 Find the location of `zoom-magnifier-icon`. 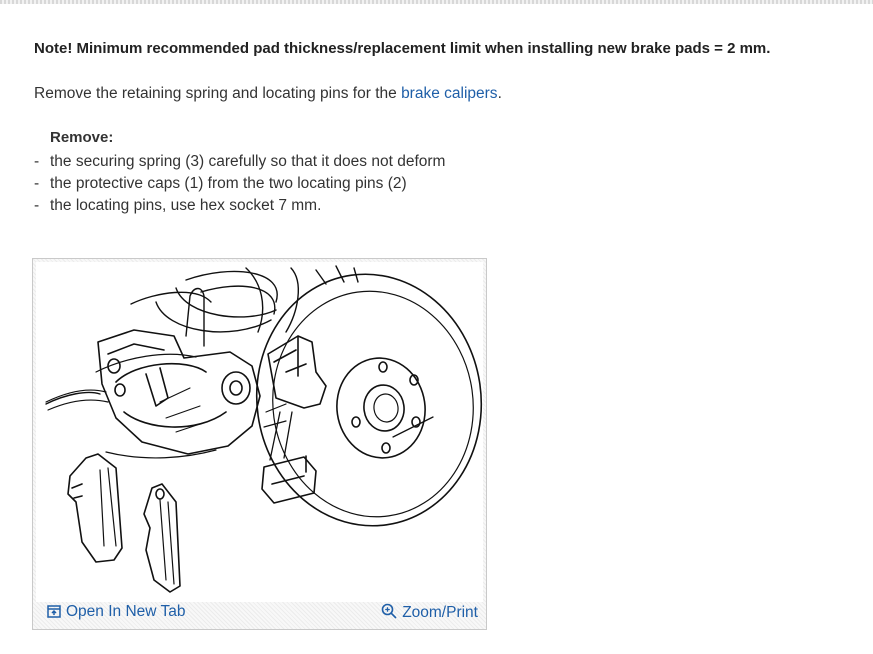

zoom-magnifier-icon is located at coordinates (389, 611).